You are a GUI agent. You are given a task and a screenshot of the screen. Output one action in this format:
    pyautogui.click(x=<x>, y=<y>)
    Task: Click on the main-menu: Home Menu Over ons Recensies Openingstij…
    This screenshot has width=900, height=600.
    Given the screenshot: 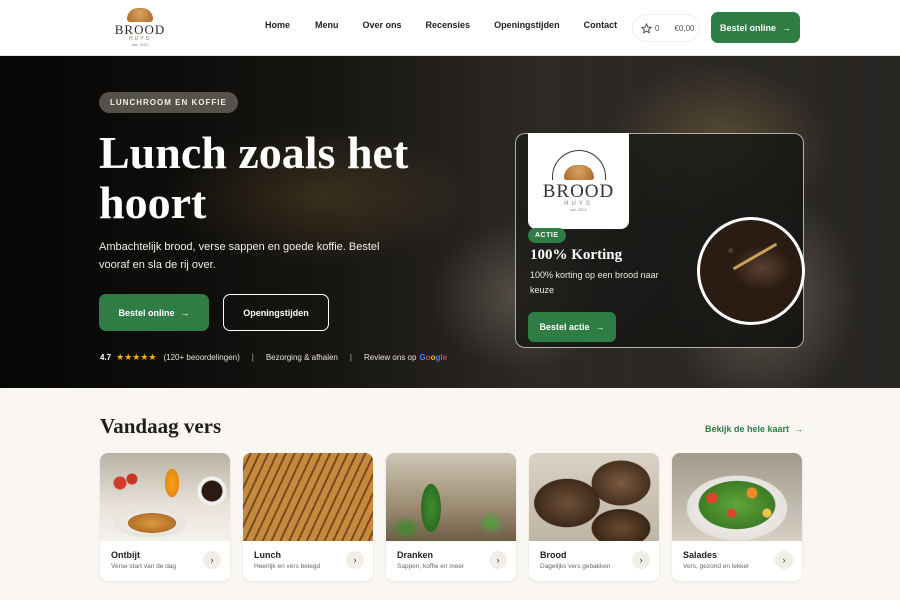 What is the action you would take?
    pyautogui.click(x=453, y=25)
    